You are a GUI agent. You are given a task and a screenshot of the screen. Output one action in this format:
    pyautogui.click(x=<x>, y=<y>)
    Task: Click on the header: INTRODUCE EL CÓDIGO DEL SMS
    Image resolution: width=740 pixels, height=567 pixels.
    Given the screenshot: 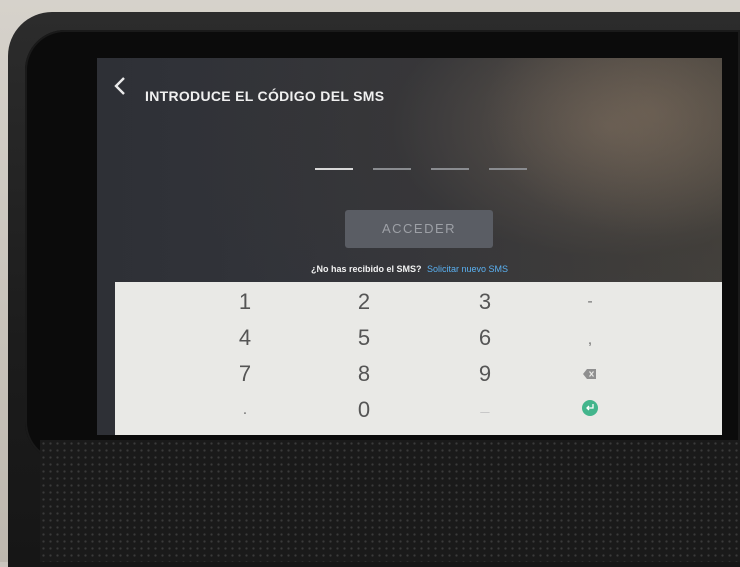 What is the action you would take?
    pyautogui.click(x=409, y=88)
    